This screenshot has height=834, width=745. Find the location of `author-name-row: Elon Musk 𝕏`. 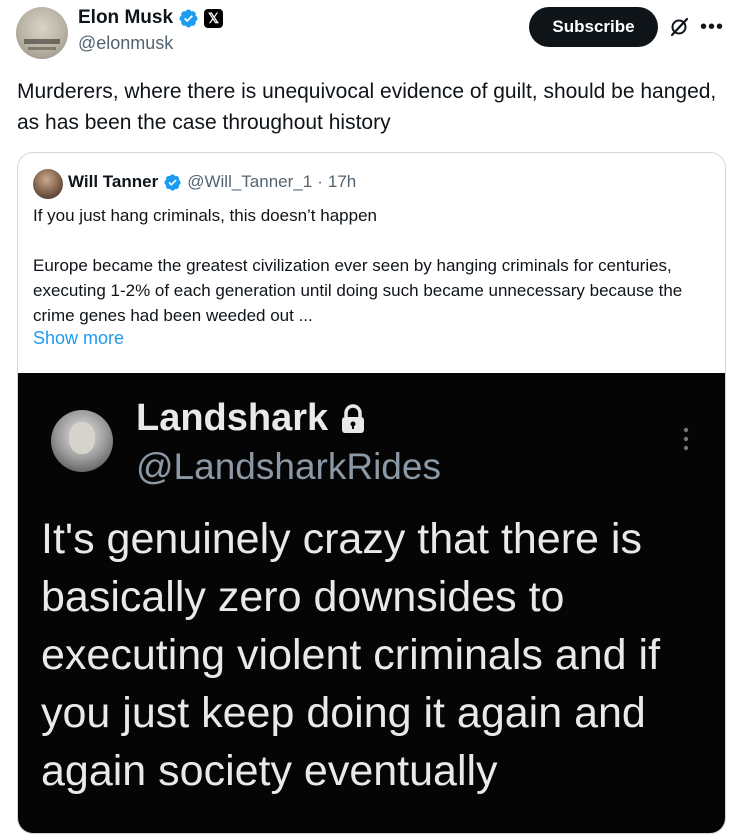

author-name-row: Elon Musk 𝕏 is located at coordinates (151, 18).